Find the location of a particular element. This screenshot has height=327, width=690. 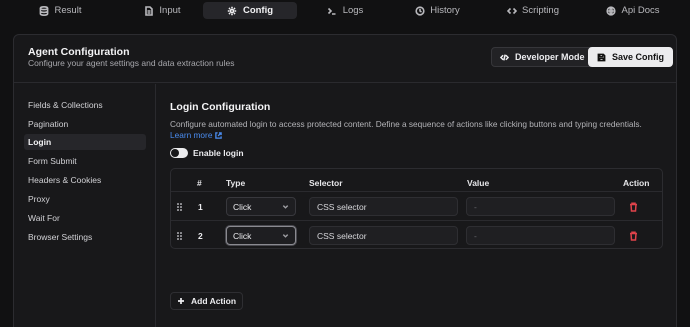

table-row: 1 Click CSS selector - is located at coordinates (416, 206).